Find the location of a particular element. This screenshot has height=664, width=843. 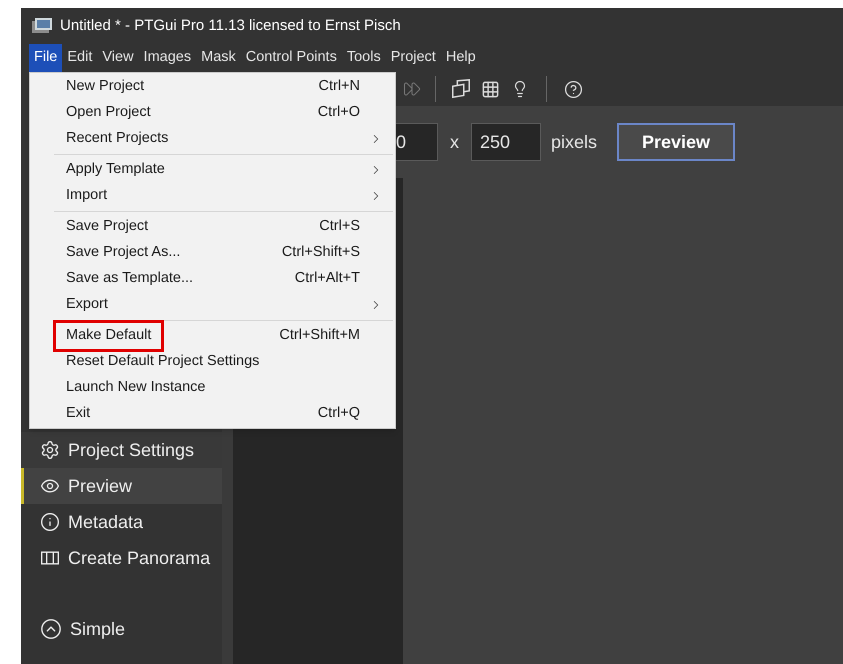

app-icon is located at coordinates (42, 26).